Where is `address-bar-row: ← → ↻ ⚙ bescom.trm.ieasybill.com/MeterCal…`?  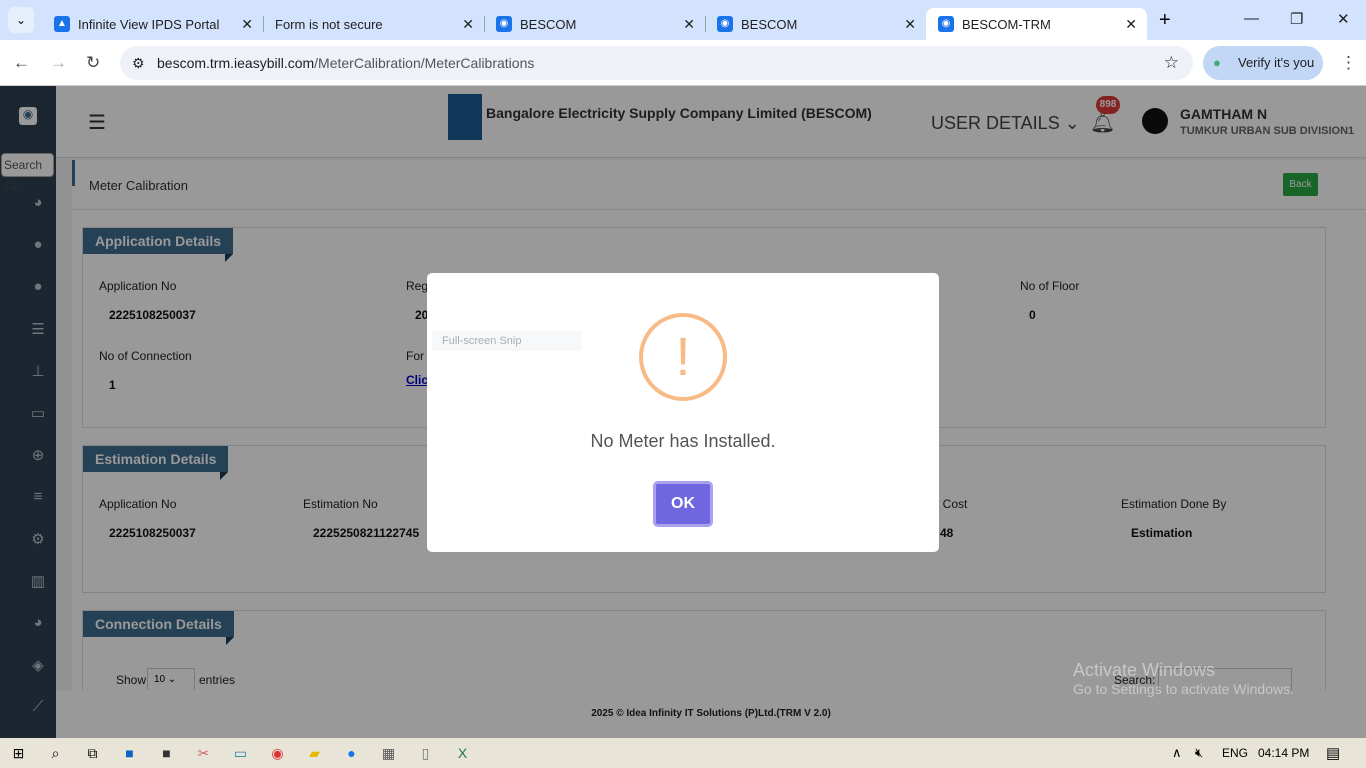 address-bar-row: ← → ↻ ⚙ bescom.trm.ieasybill.com/MeterCal… is located at coordinates (683, 63).